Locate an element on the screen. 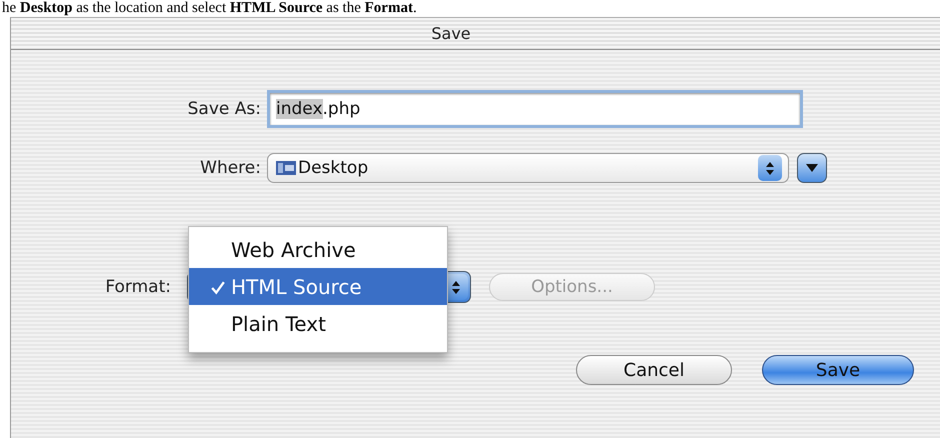  field-label: Save As: is located at coordinates (224, 109).